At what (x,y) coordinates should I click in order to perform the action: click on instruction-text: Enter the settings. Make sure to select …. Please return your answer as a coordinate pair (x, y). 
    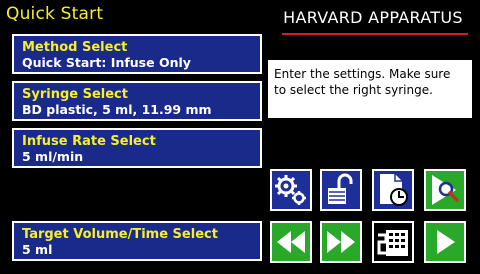
    Looking at the image, I should click on (370, 89).